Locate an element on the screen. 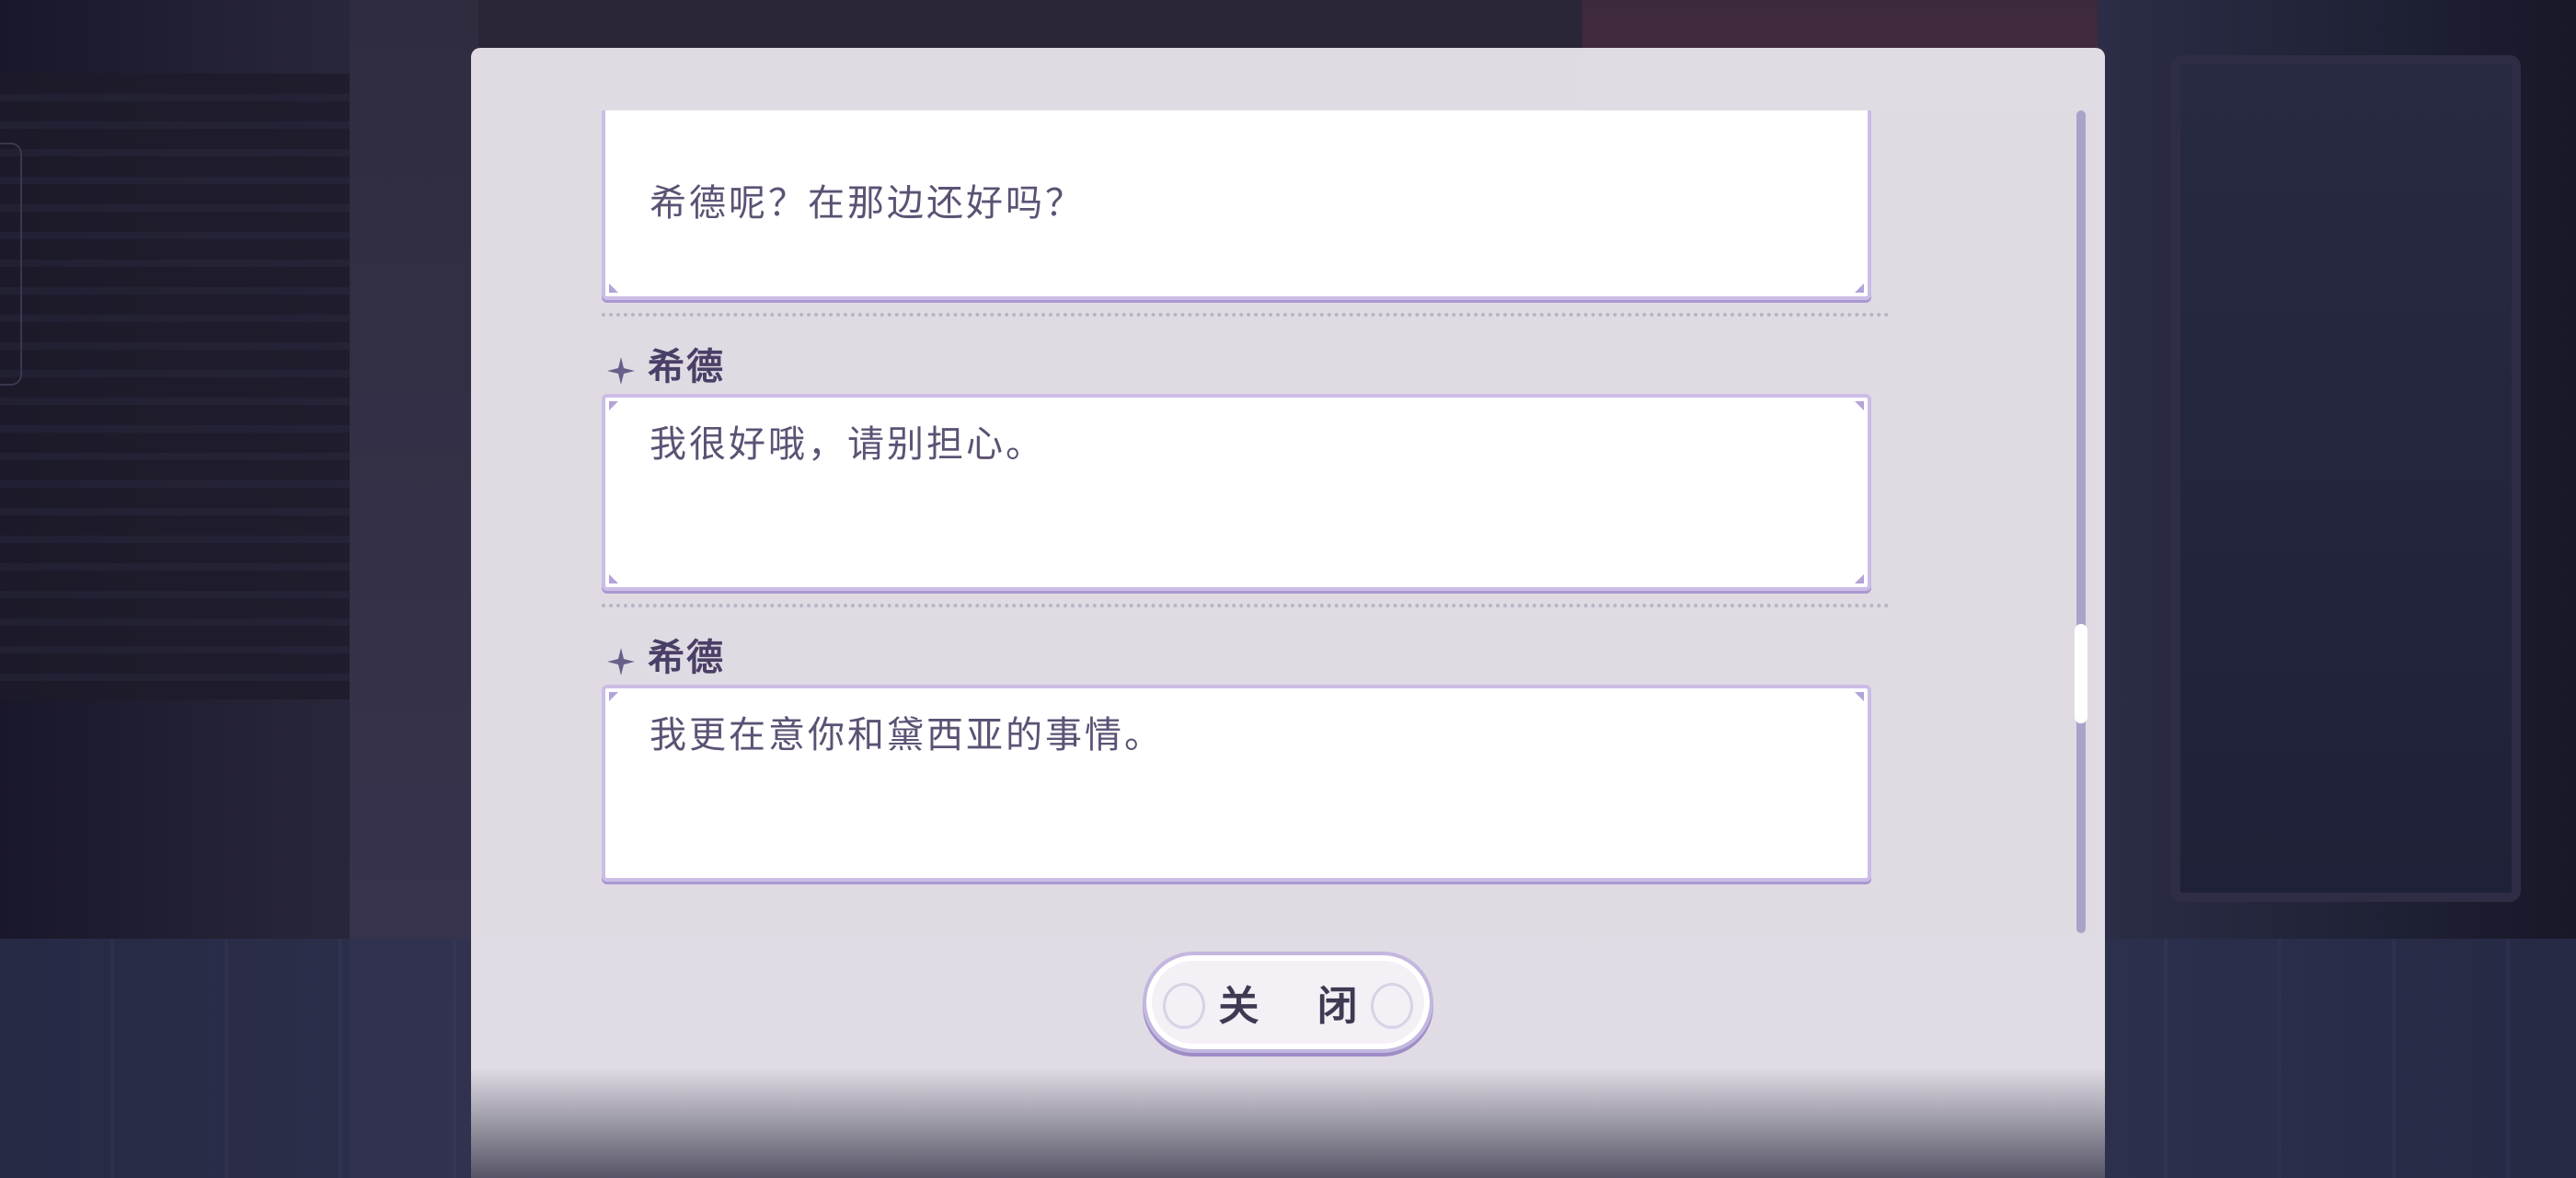  close-button-label: 关 闭 is located at coordinates (1299, 1007).